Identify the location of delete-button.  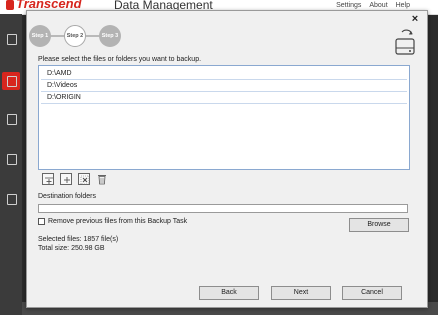
(102, 179).